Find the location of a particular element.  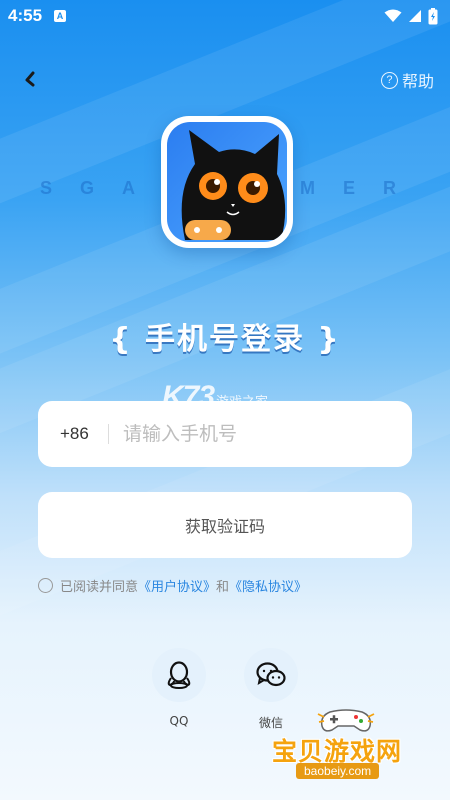

status-time: 4:55 is located at coordinates (25, 15).